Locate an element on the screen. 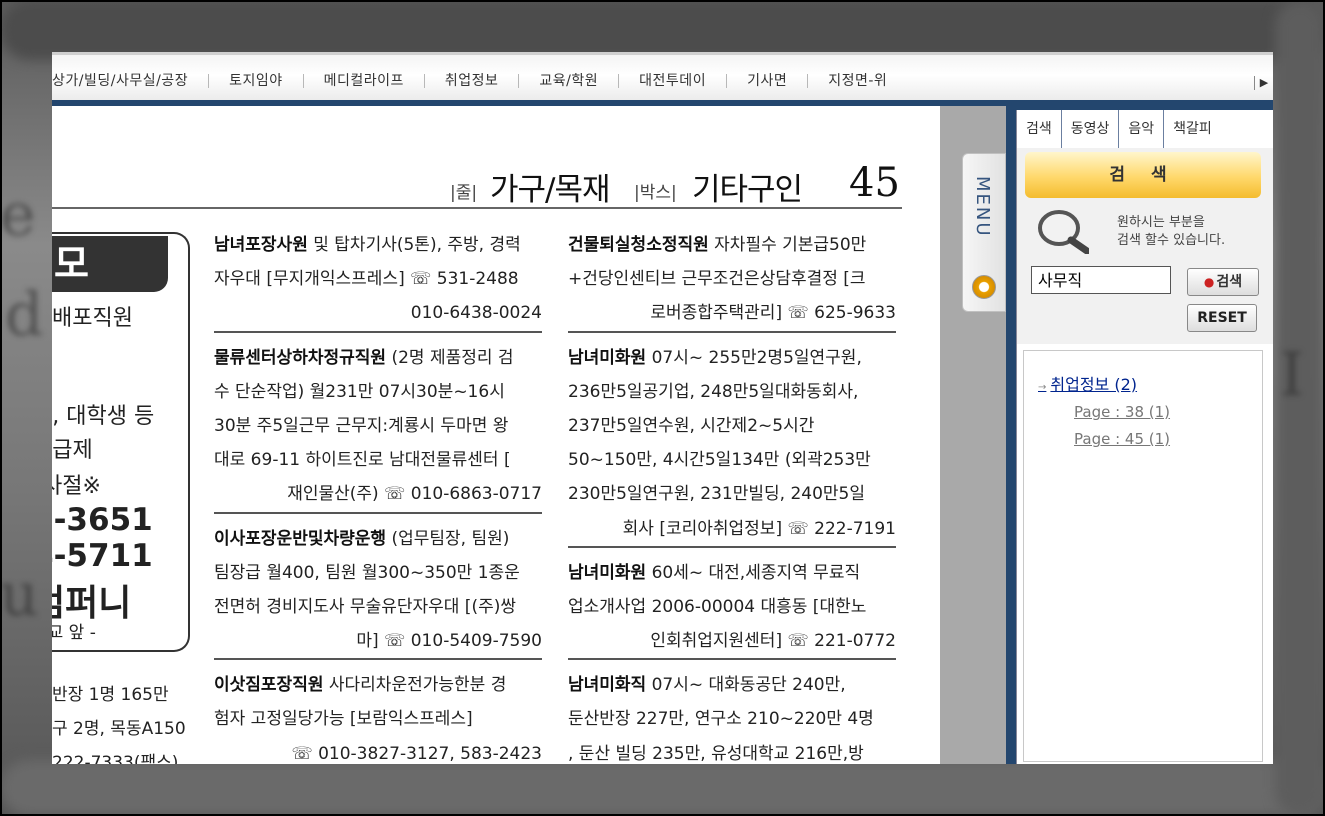 The image size is (1325, 816). ad-line: 30분 주5일근무 근무지:계룡시 두마면 왕 is located at coordinates (361, 425).